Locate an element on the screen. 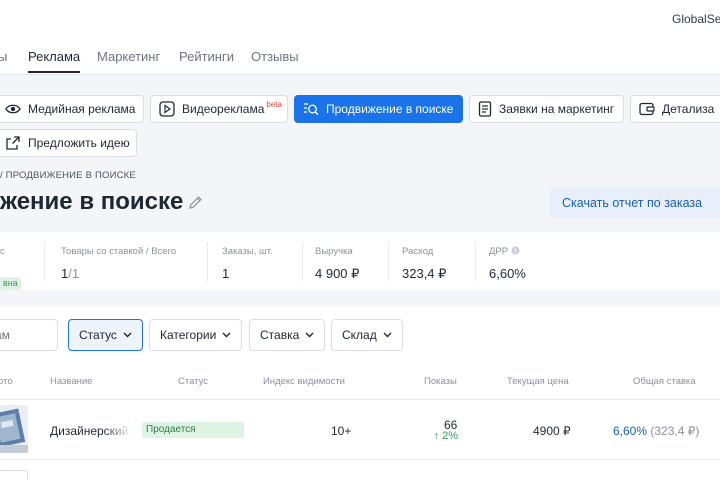 The height and width of the screenshot is (480, 720). product-thumbnail is located at coordinates (14, 429).